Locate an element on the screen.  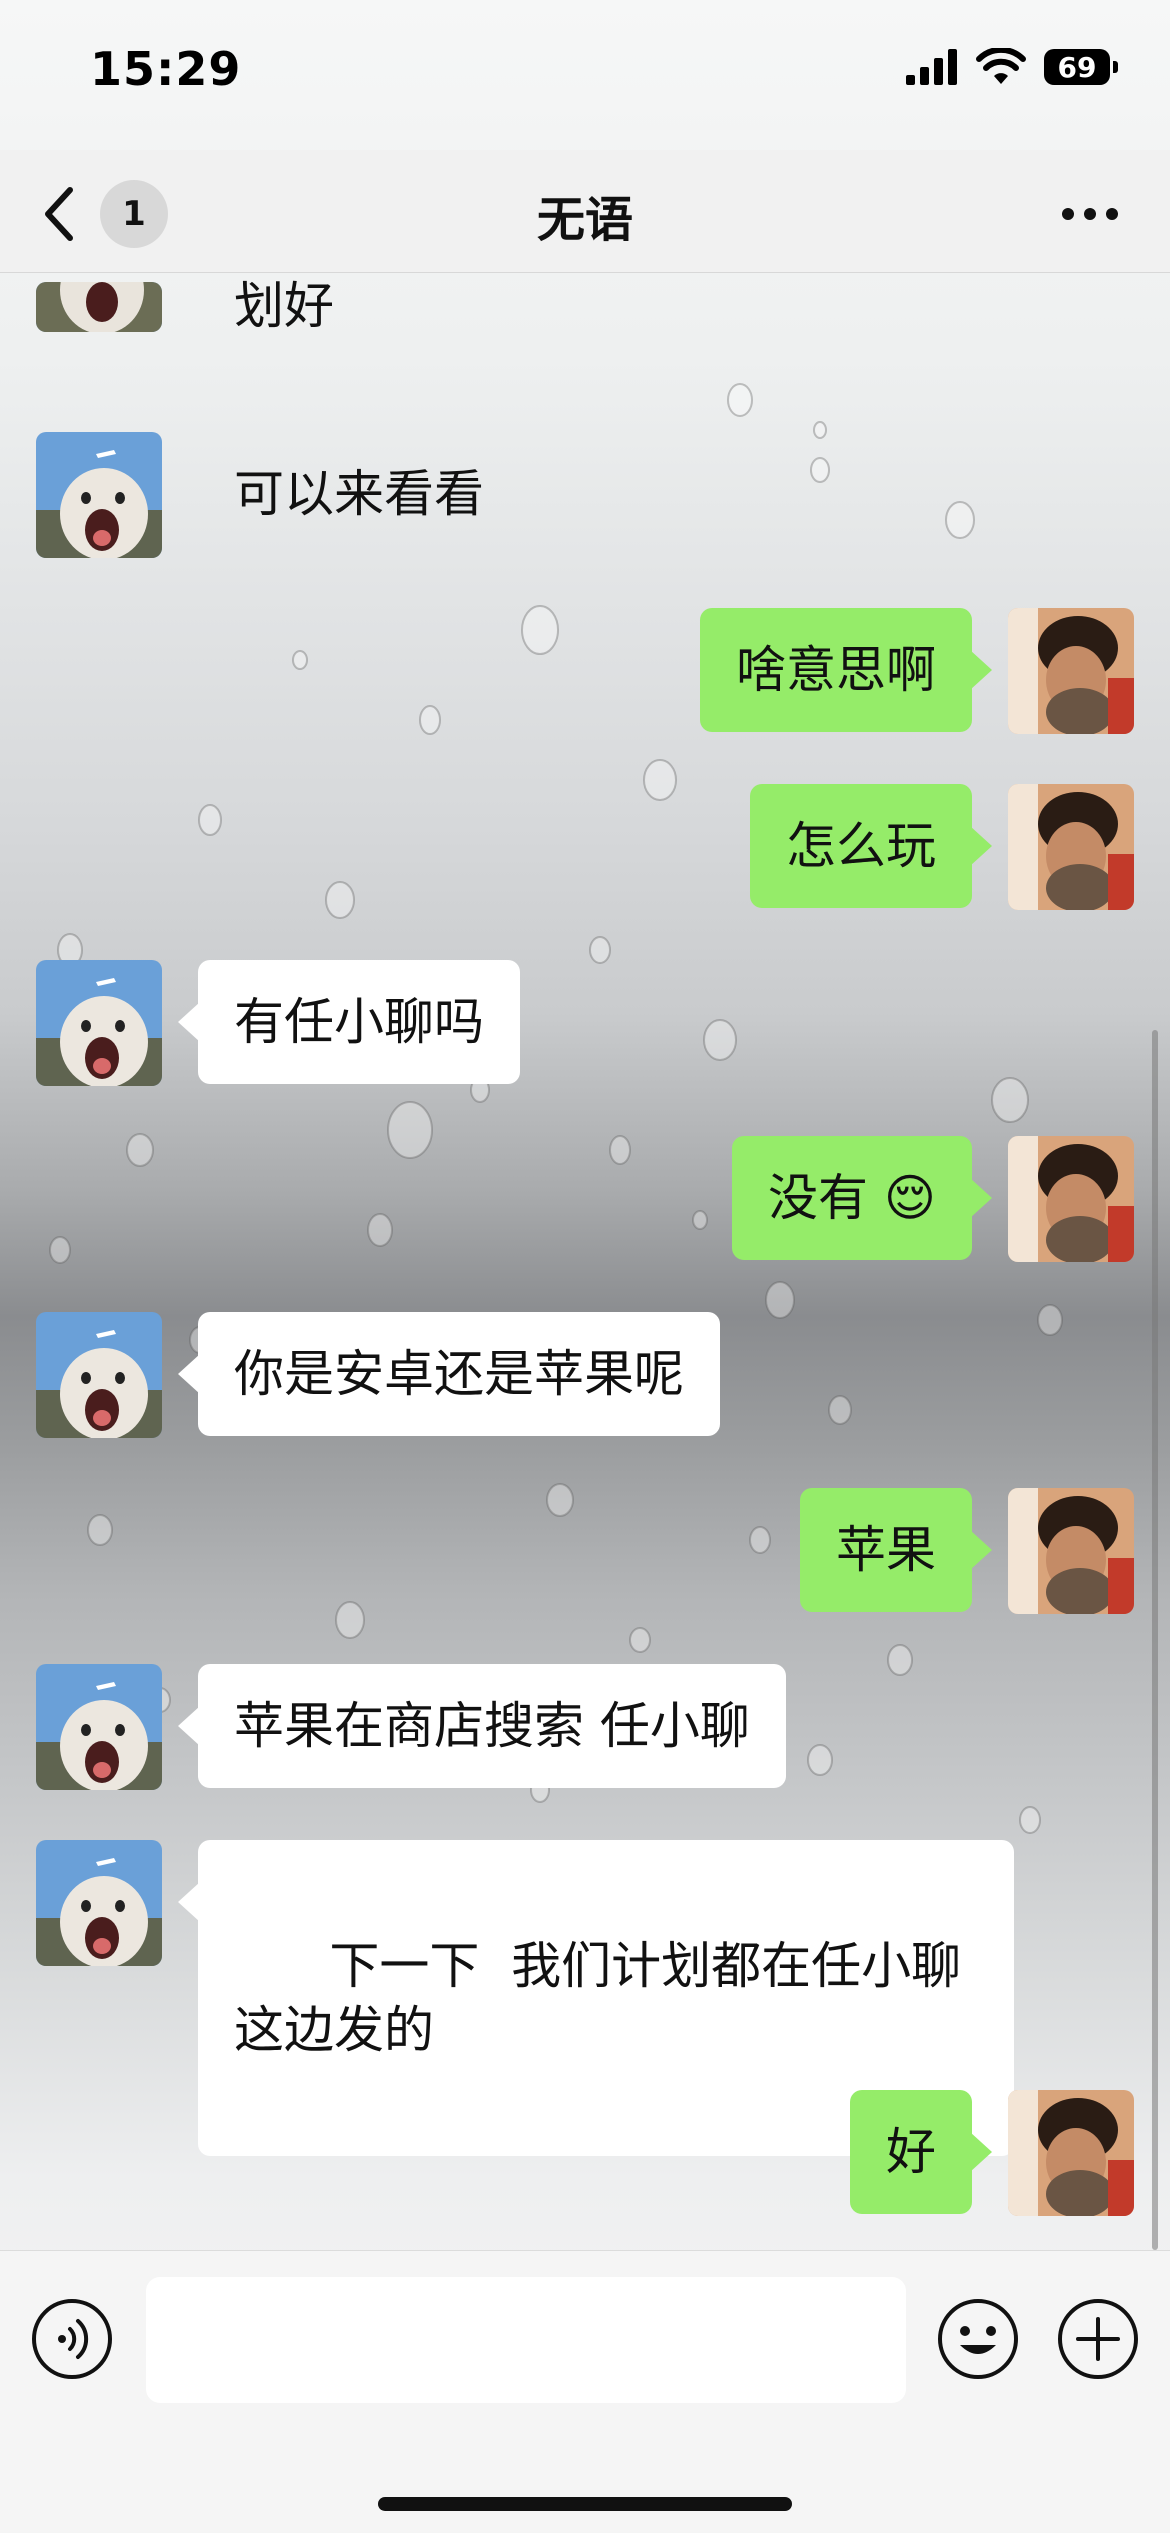
emoji-button is located at coordinates (978, 2339).